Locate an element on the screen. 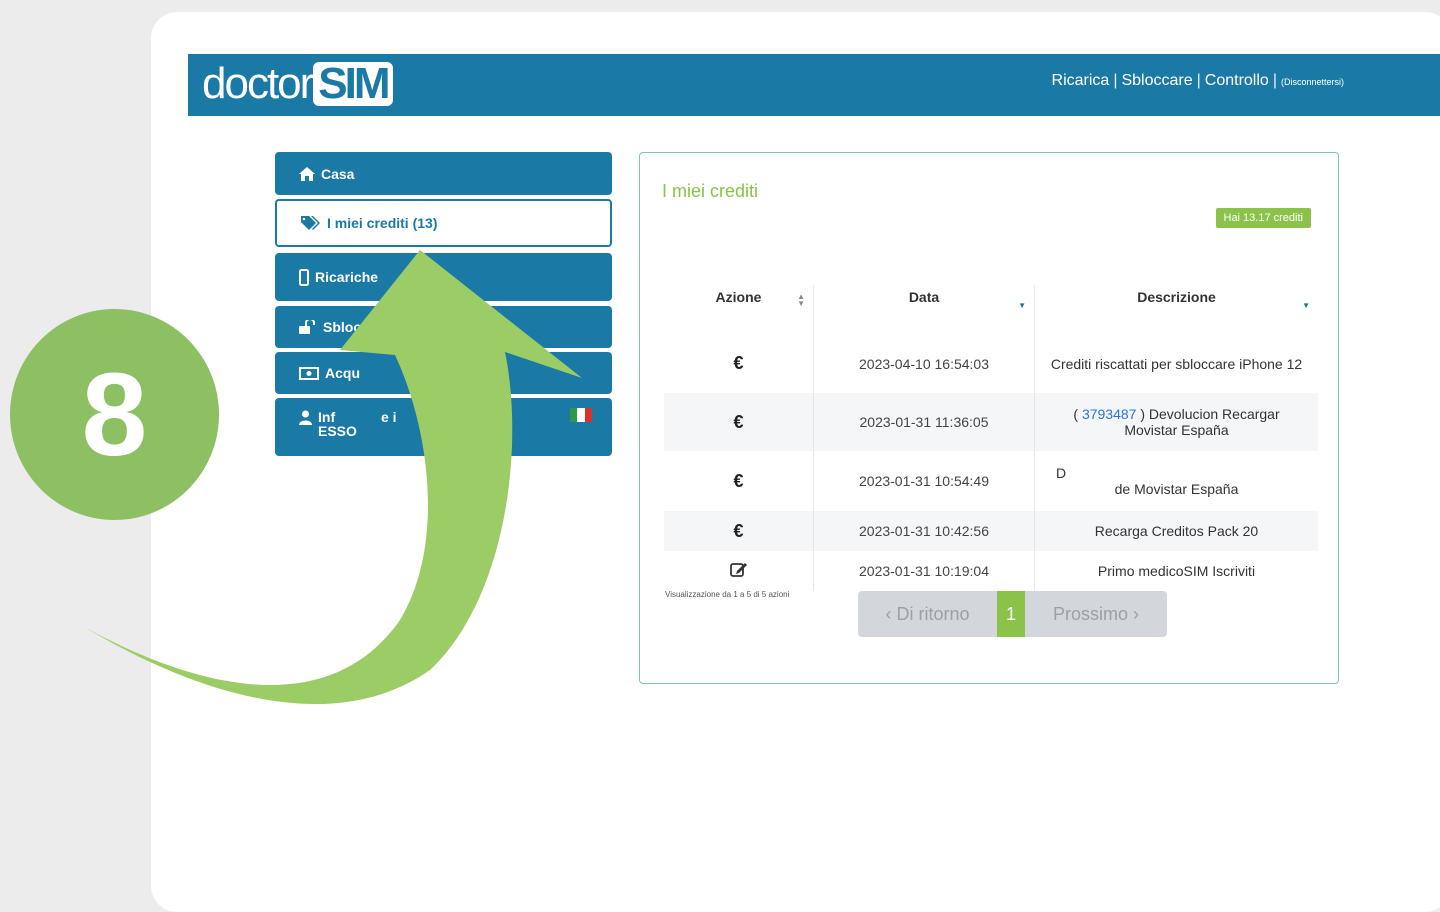 This screenshot has height=912, width=1440. desc-text: D is located at coordinates (1061, 473).